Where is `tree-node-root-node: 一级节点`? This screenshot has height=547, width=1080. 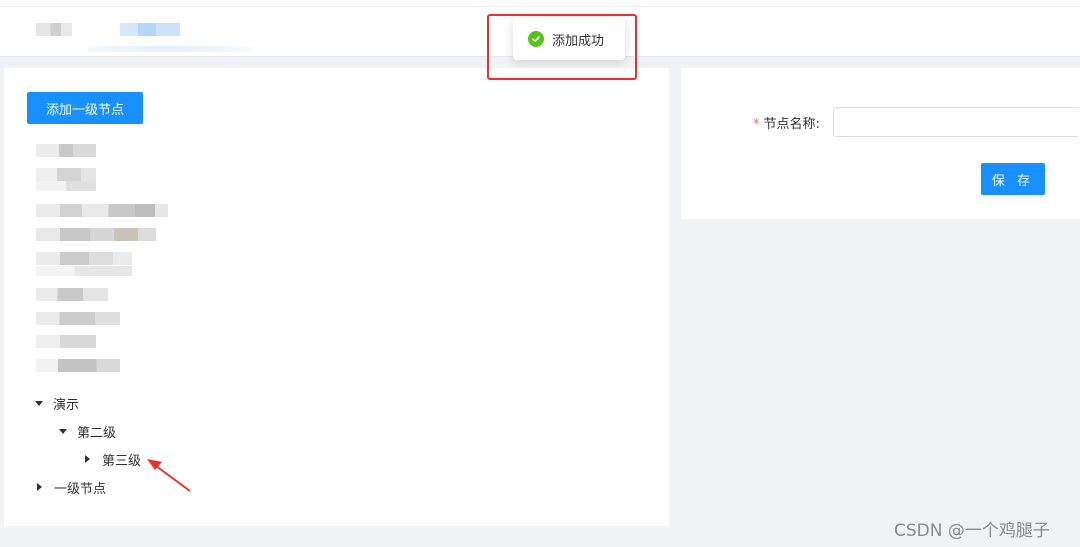
tree-node-root-node: 一级节点 is located at coordinates (70, 487).